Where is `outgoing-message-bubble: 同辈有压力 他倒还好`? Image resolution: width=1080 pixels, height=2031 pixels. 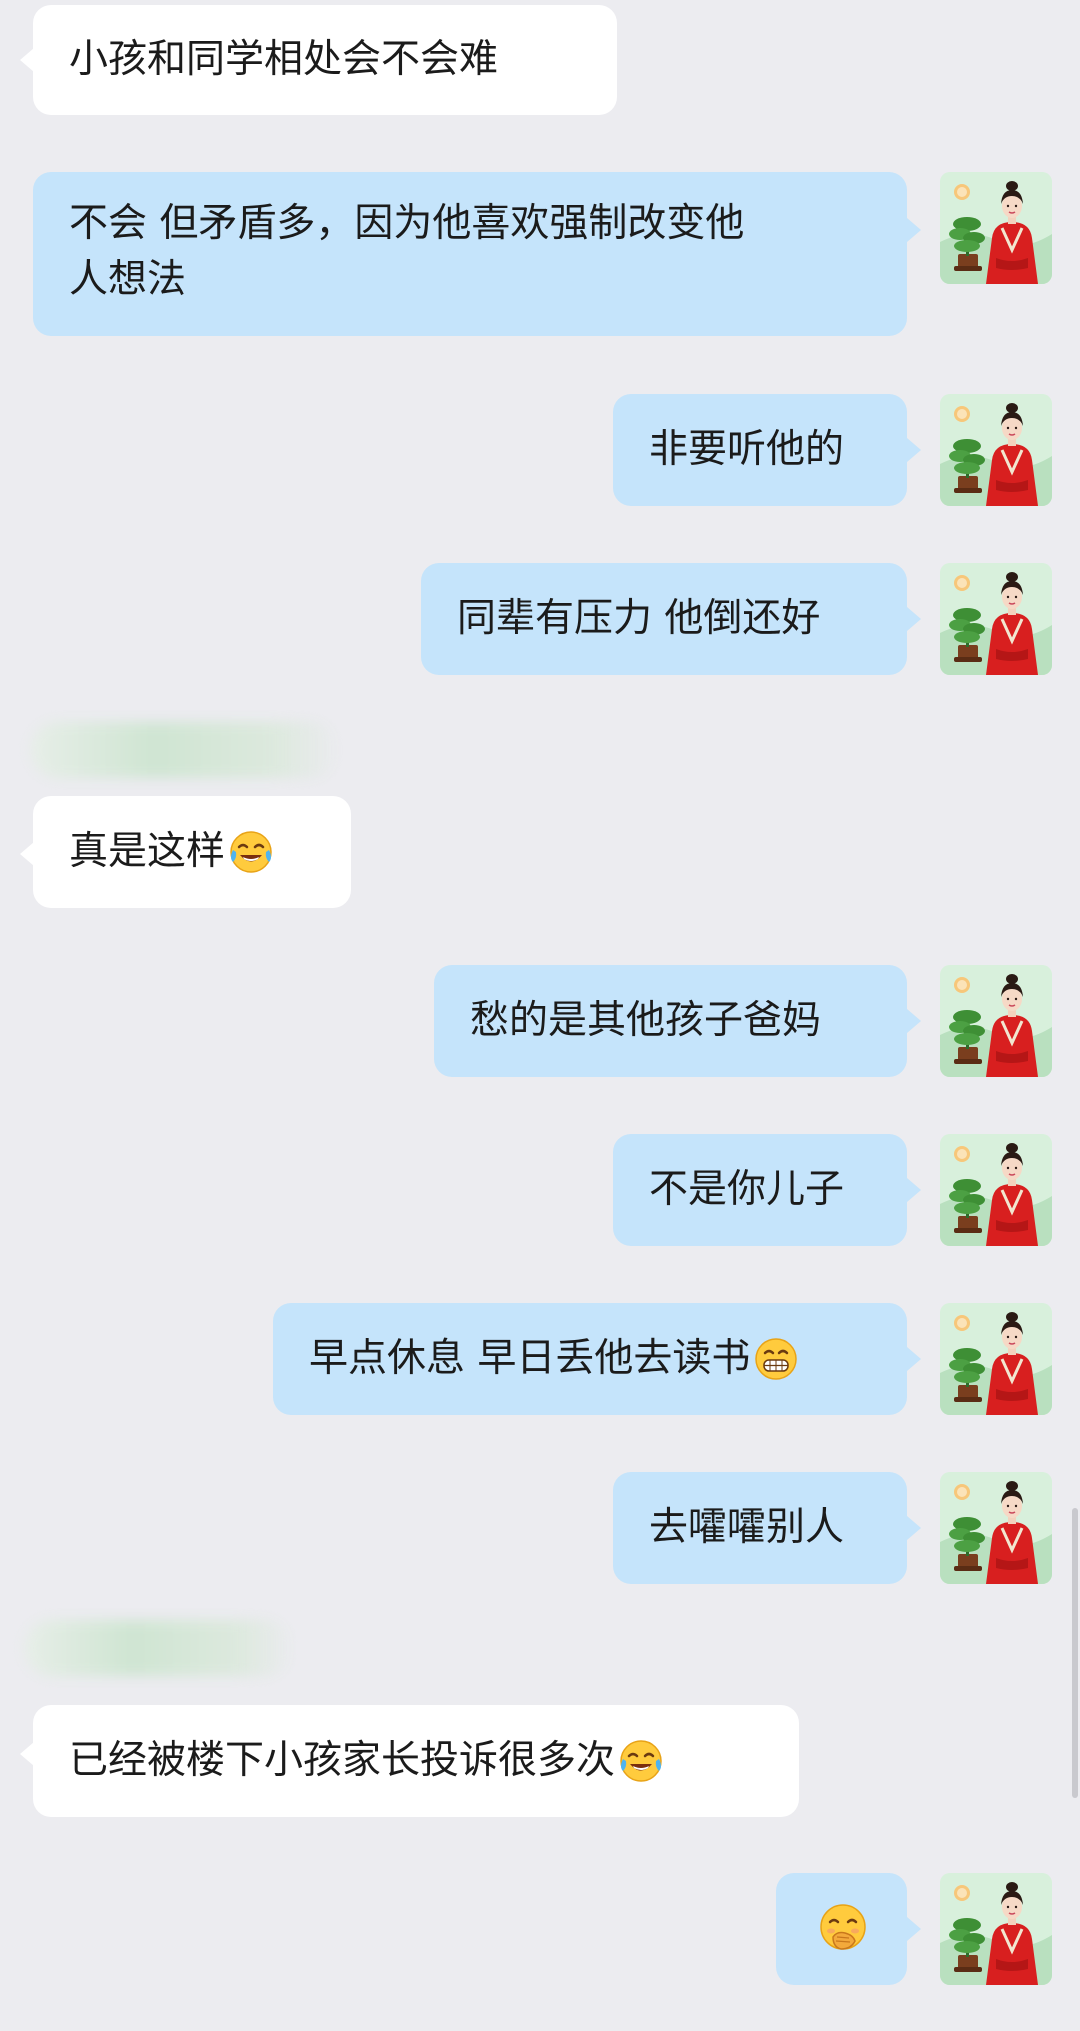 outgoing-message-bubble: 同辈有压力 他倒还好 is located at coordinates (664, 619).